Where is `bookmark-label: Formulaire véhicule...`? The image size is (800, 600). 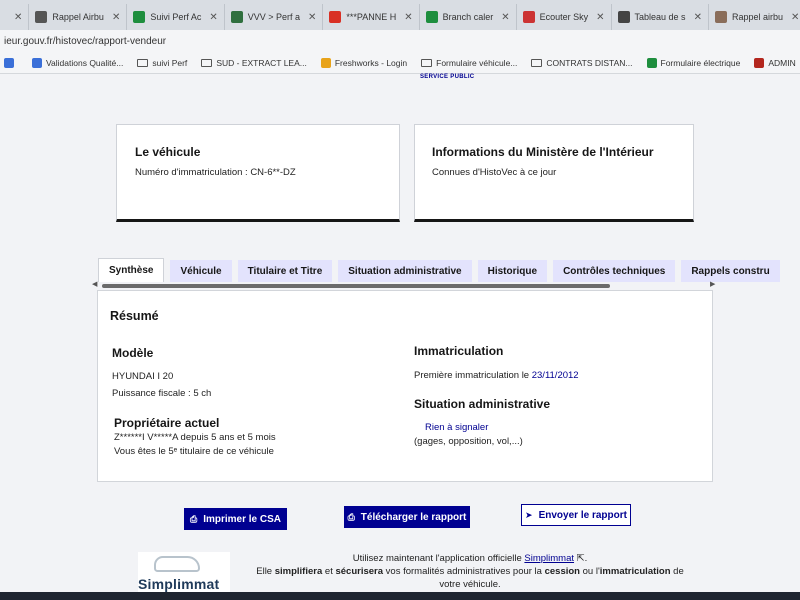 bookmark-label: Formulaire véhicule... is located at coordinates (477, 62).